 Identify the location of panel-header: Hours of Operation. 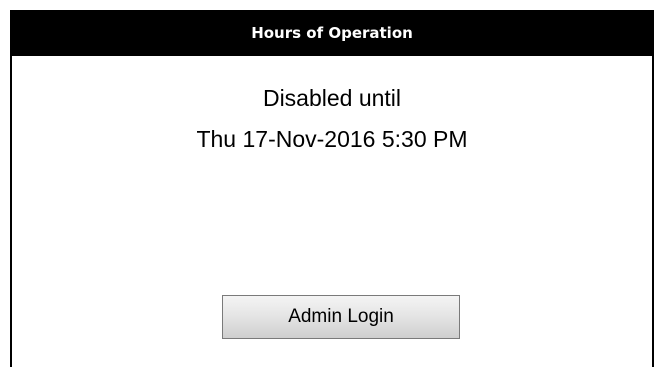
(332, 33).